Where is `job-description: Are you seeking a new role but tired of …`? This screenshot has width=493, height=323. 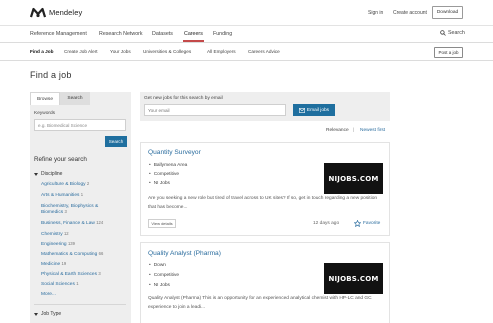
job-description: Are you seeking a new role but tired of … is located at coordinates (263, 203).